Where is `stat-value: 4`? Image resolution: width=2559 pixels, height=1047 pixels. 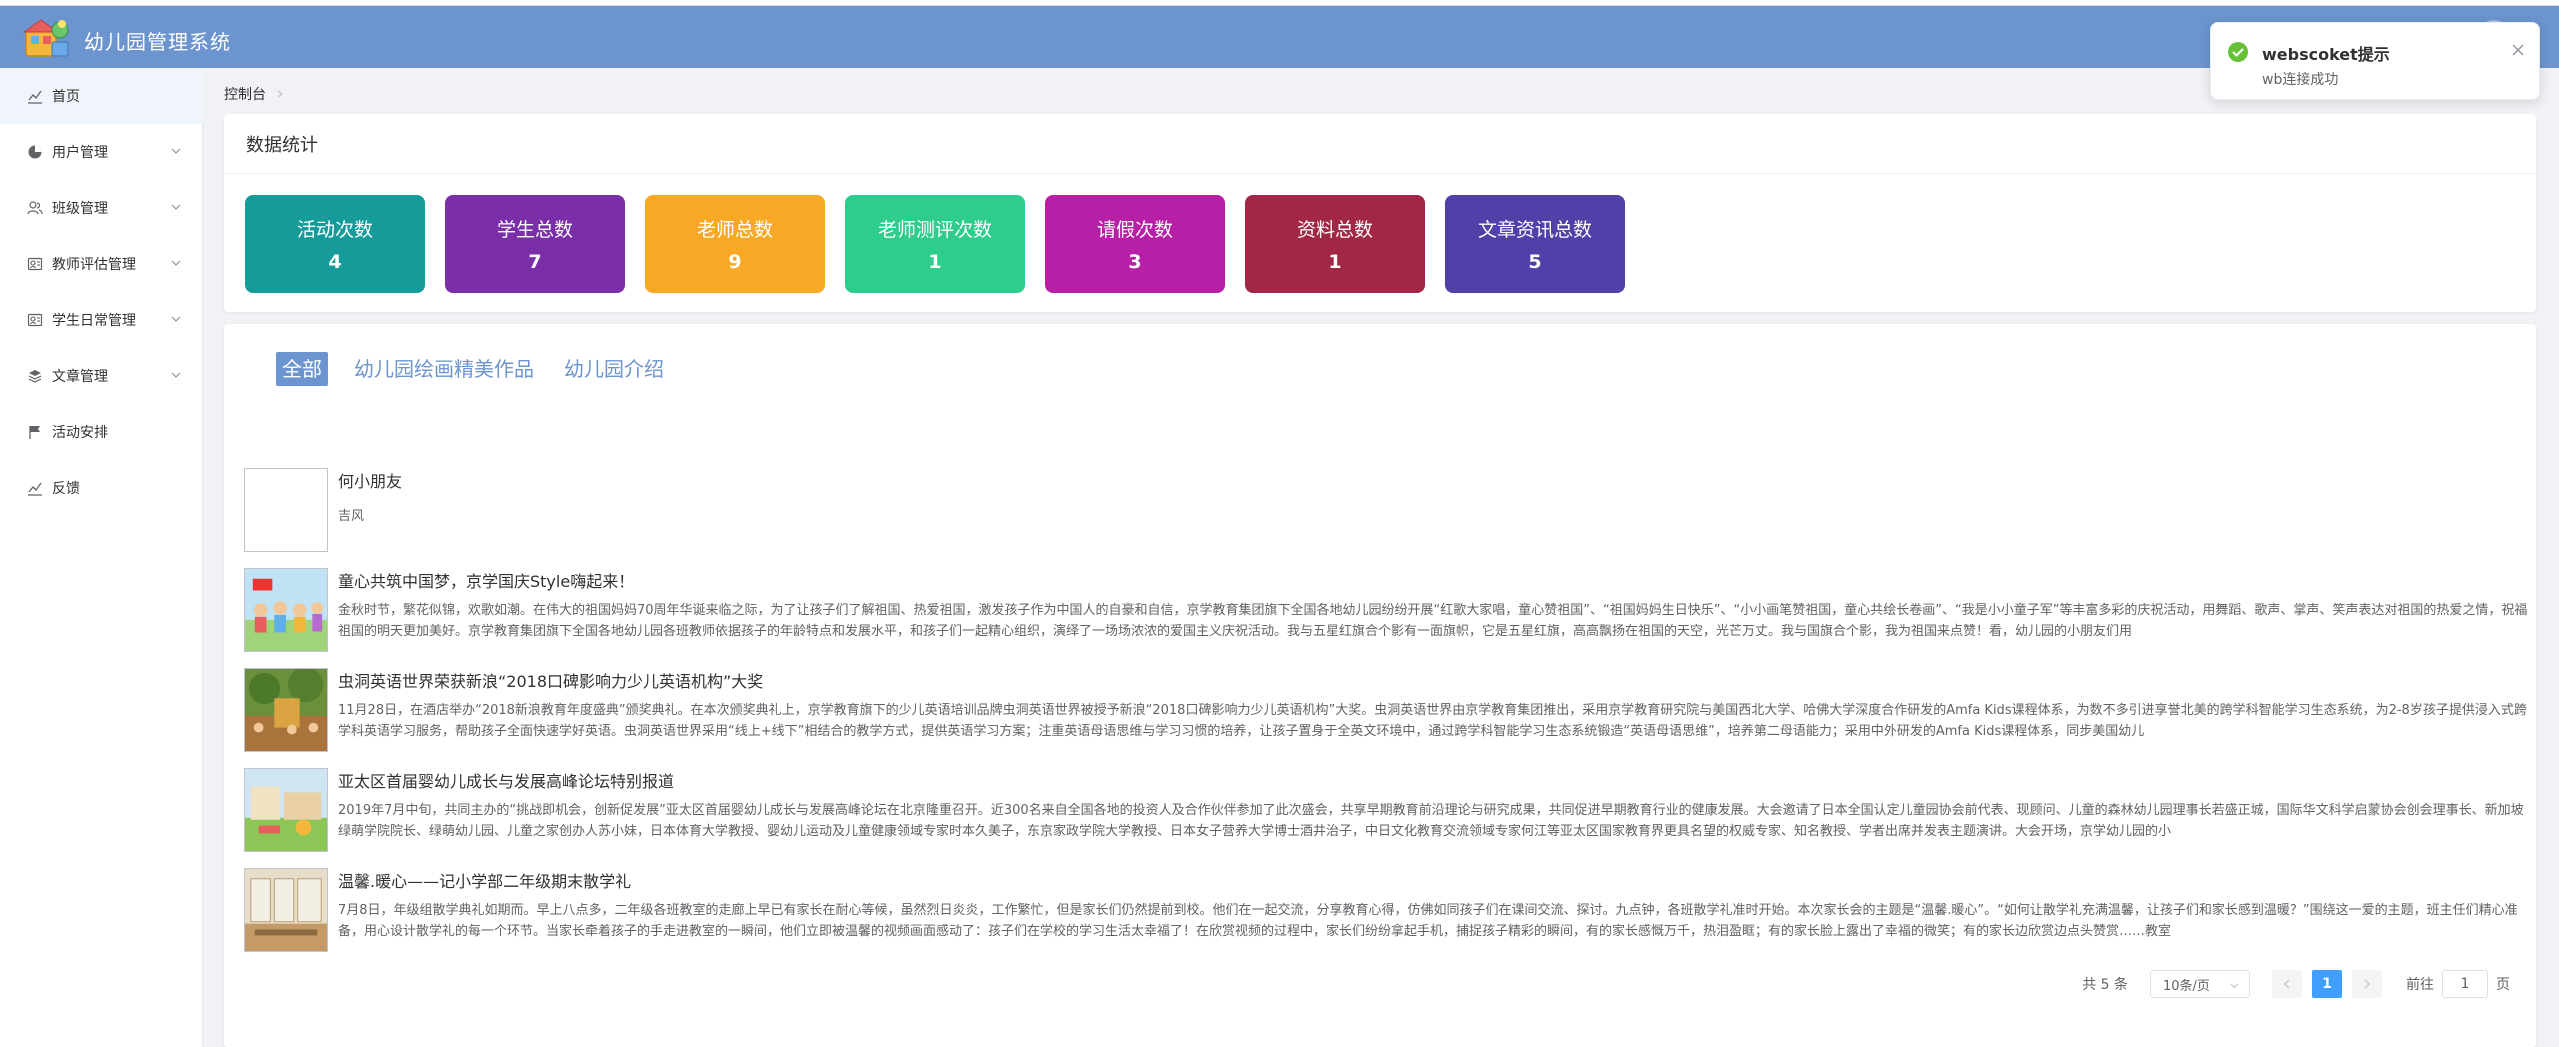 stat-value: 4 is located at coordinates (335, 262).